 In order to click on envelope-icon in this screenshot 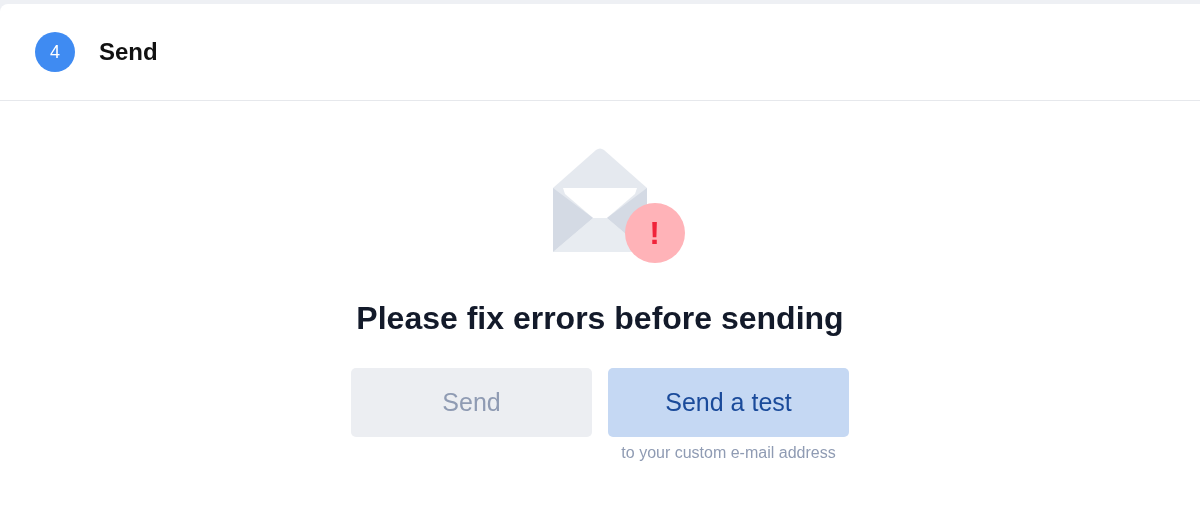, I will do `click(599, 200)`.